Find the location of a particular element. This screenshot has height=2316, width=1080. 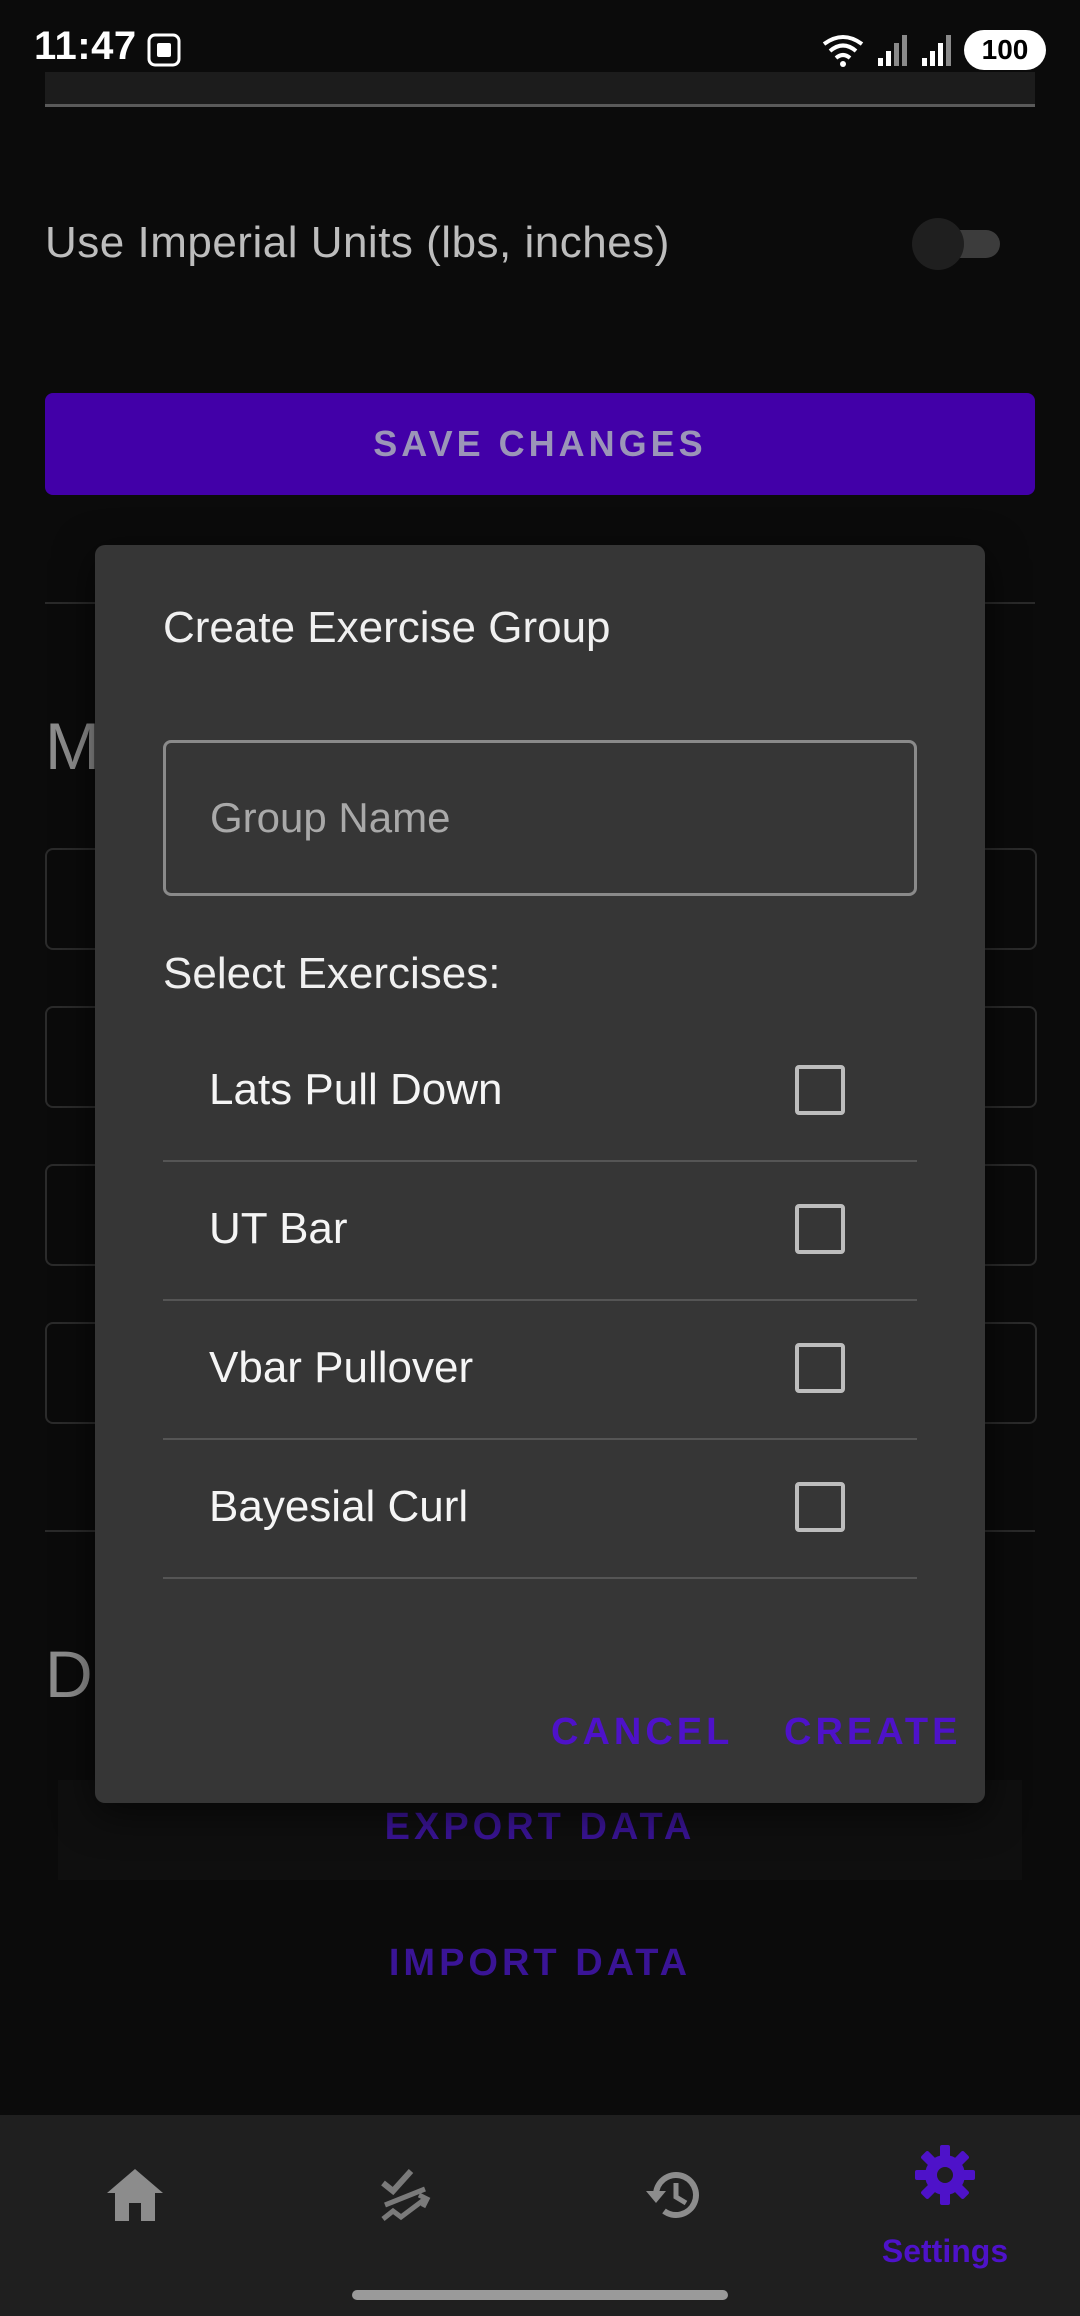

bottom-navigation: Settings is located at coordinates (540, 2215).